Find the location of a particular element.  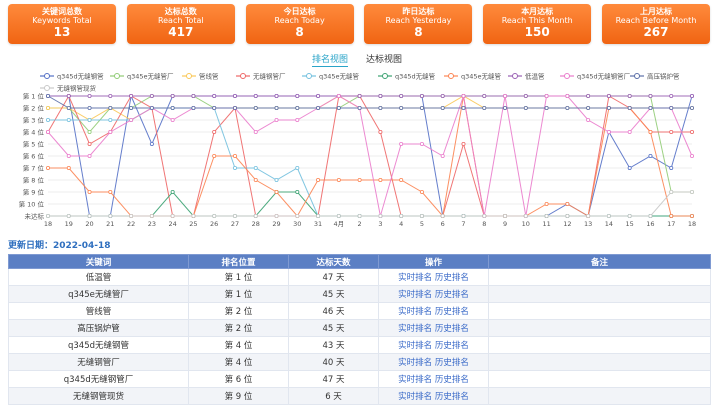

header-action: 操作 is located at coordinates (433, 261).